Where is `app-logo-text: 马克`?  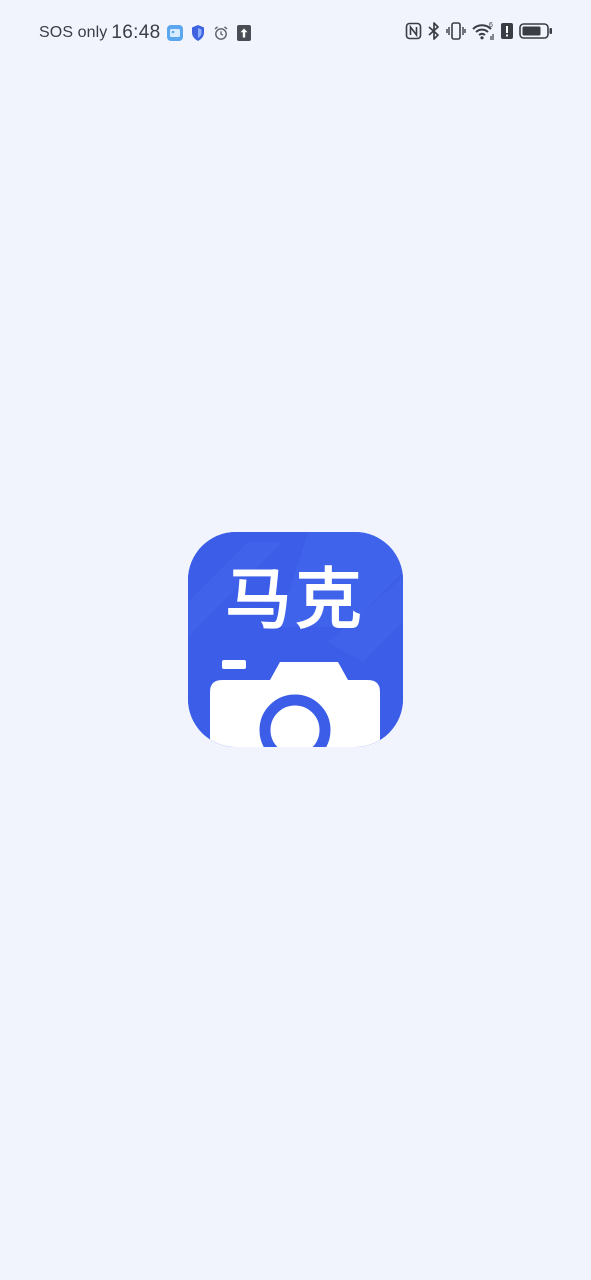 app-logo-text: 马克 is located at coordinates (295, 599).